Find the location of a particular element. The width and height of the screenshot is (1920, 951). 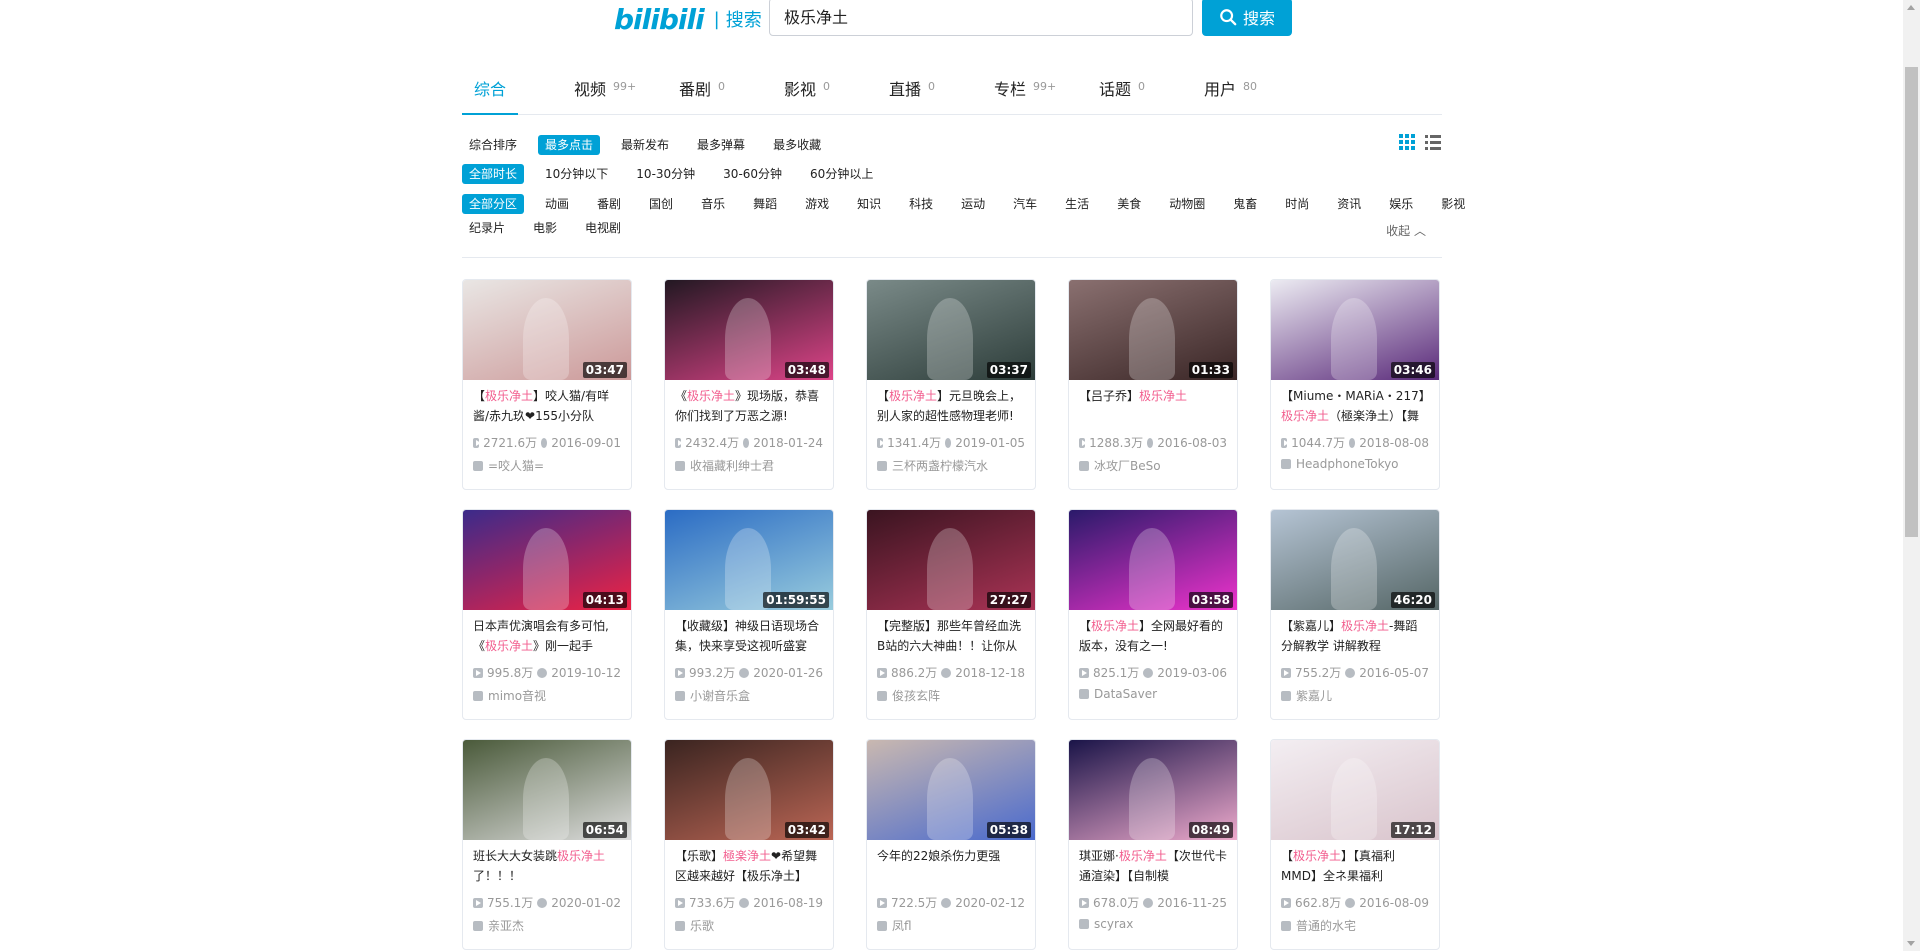

scroll-down-icon is located at coordinates (1911, 943).